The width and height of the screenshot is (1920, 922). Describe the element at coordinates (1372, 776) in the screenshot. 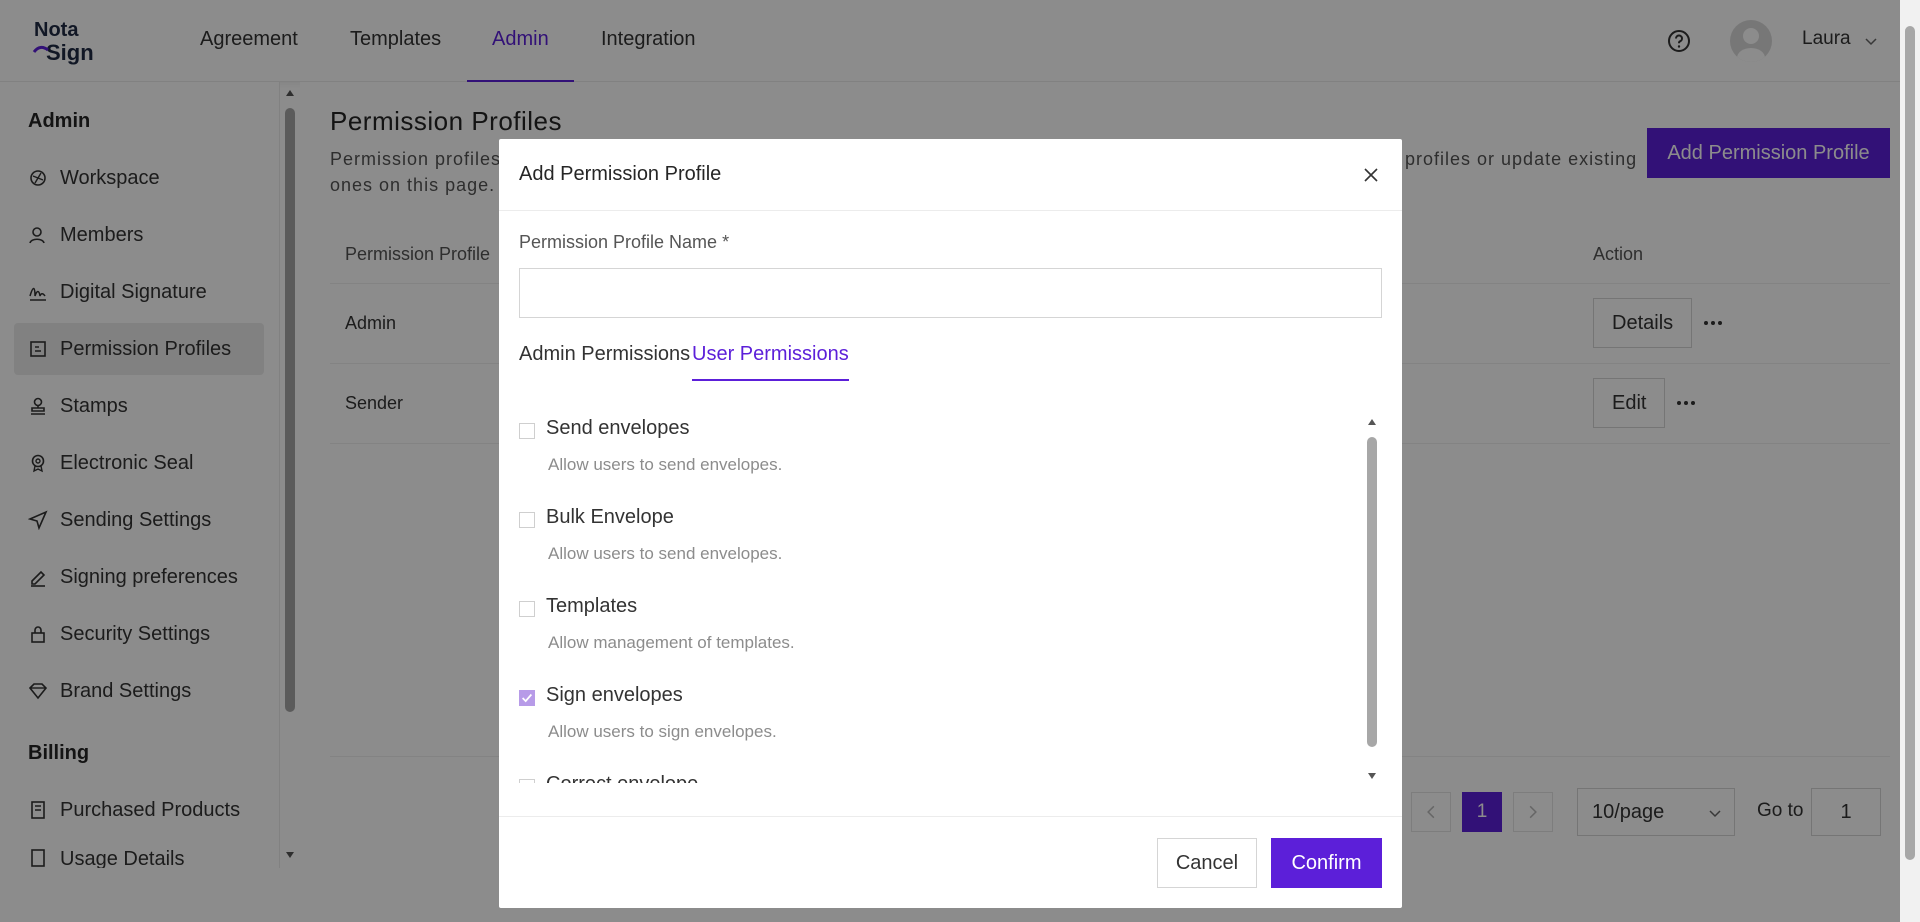

I see `scroll-down-arrow-icon` at that location.